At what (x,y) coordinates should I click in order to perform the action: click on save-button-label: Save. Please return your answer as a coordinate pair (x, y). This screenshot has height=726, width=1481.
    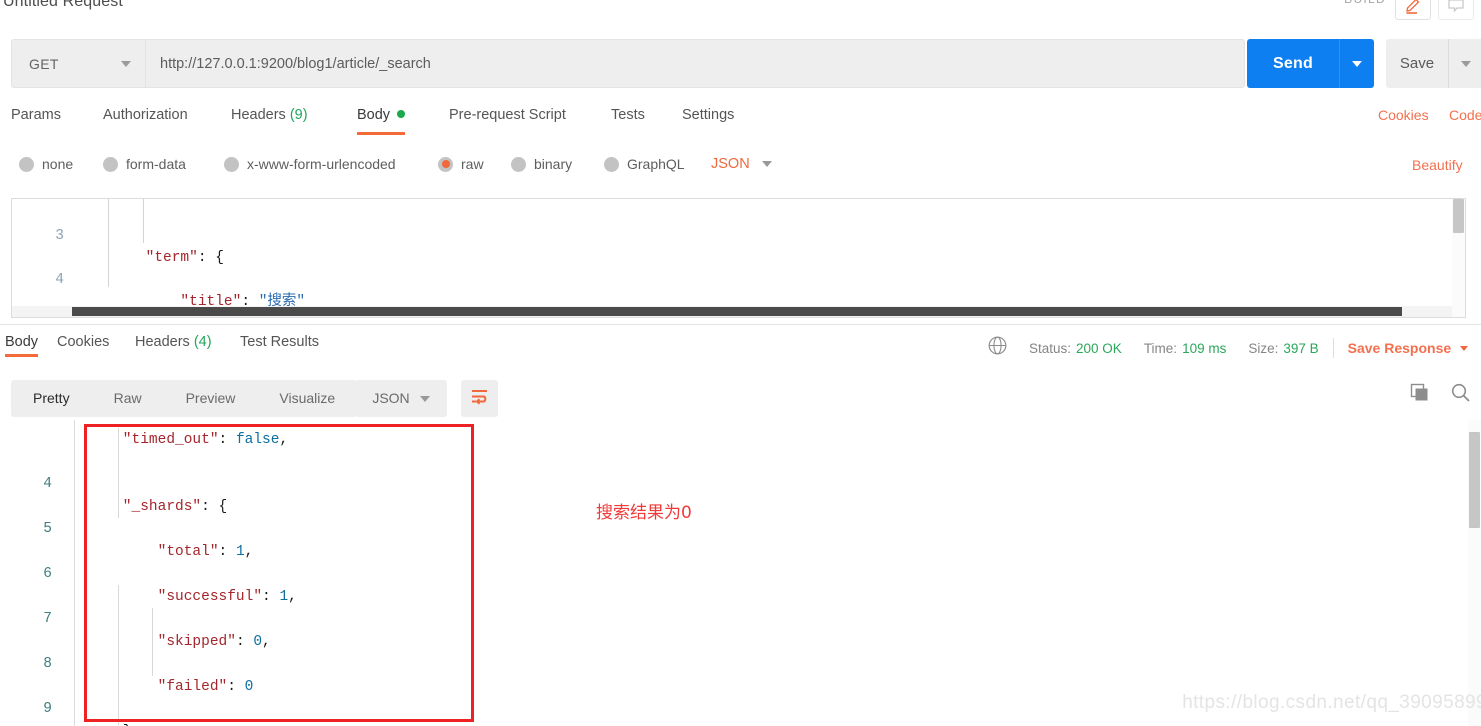
    Looking at the image, I should click on (1417, 63).